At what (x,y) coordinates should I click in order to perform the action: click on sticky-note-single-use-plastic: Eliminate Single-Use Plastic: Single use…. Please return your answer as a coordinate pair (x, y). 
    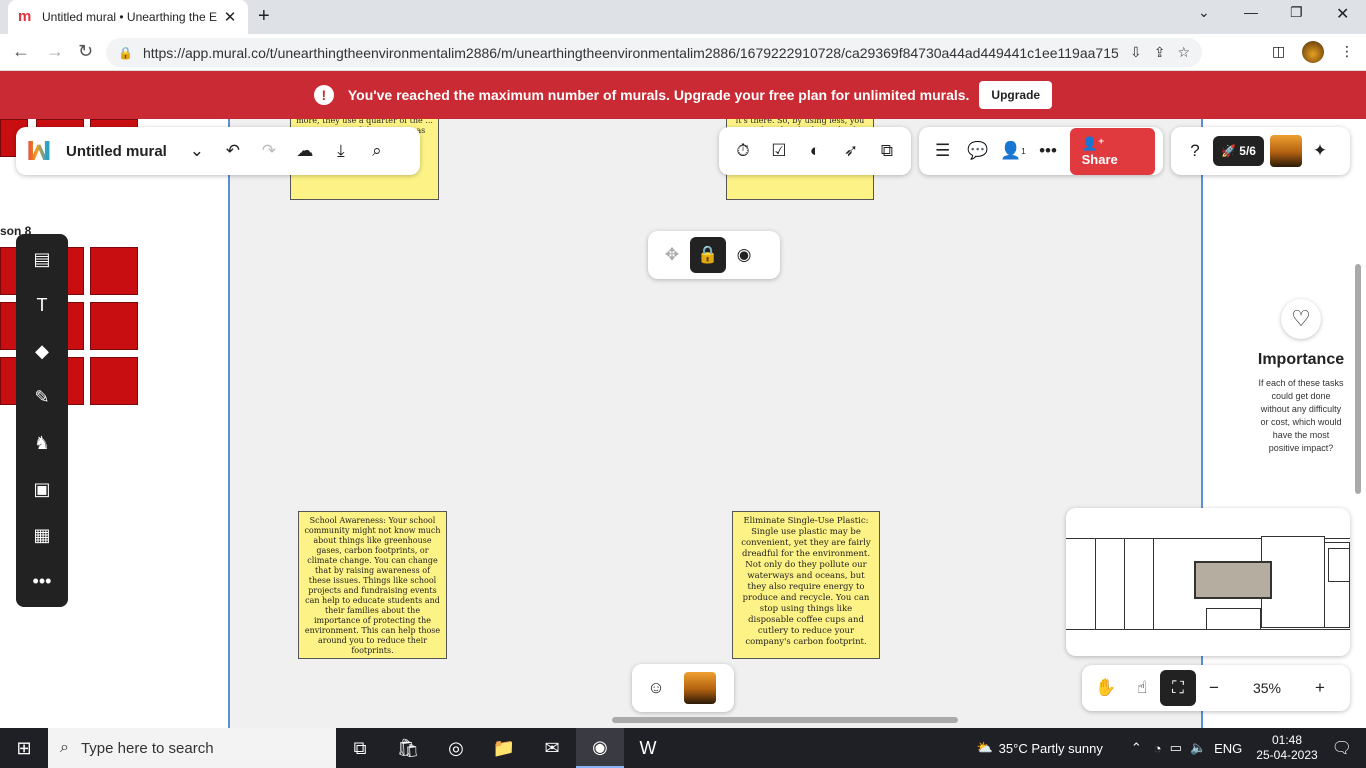
    Looking at the image, I should click on (806, 585).